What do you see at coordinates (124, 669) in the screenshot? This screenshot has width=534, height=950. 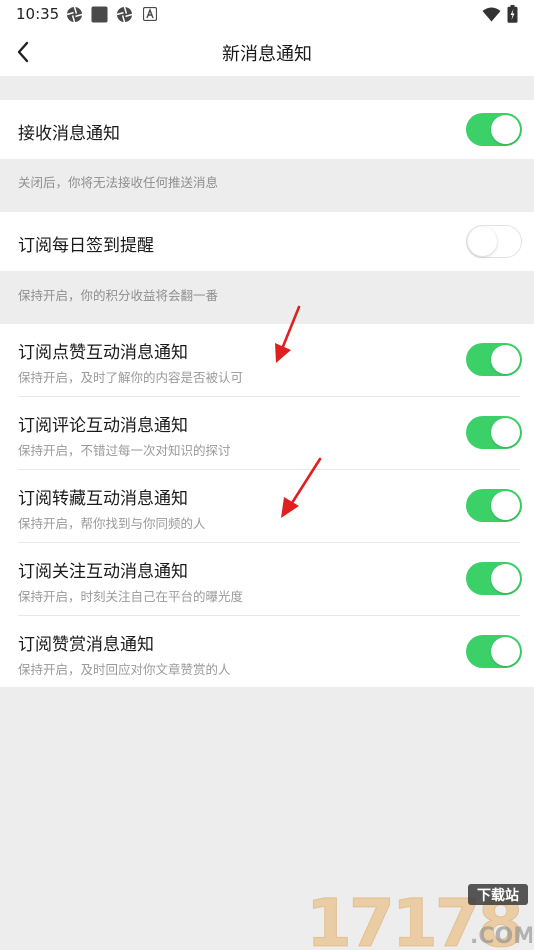 I see `setting-description: 保持开启，及时回应对你文章赞赏的人` at bounding box center [124, 669].